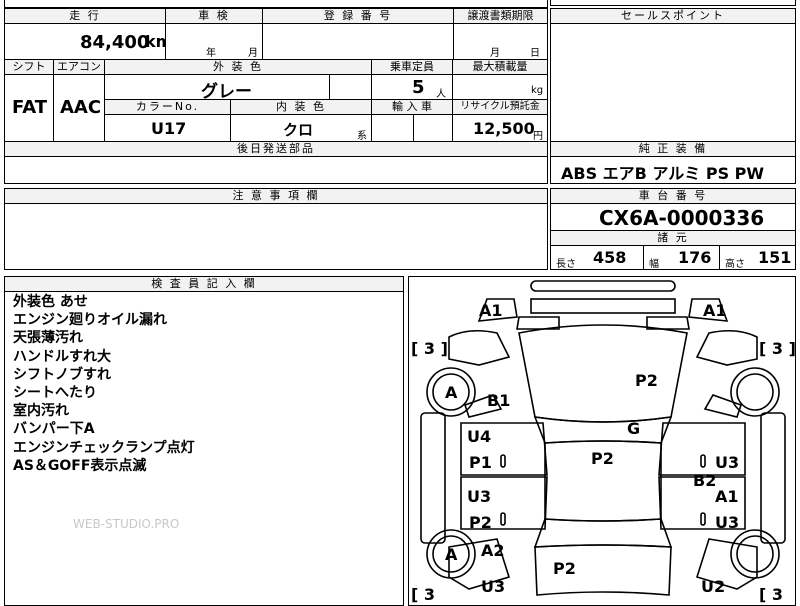  I want to click on inspector-note: 天張薄汚れ, so click(48, 338).